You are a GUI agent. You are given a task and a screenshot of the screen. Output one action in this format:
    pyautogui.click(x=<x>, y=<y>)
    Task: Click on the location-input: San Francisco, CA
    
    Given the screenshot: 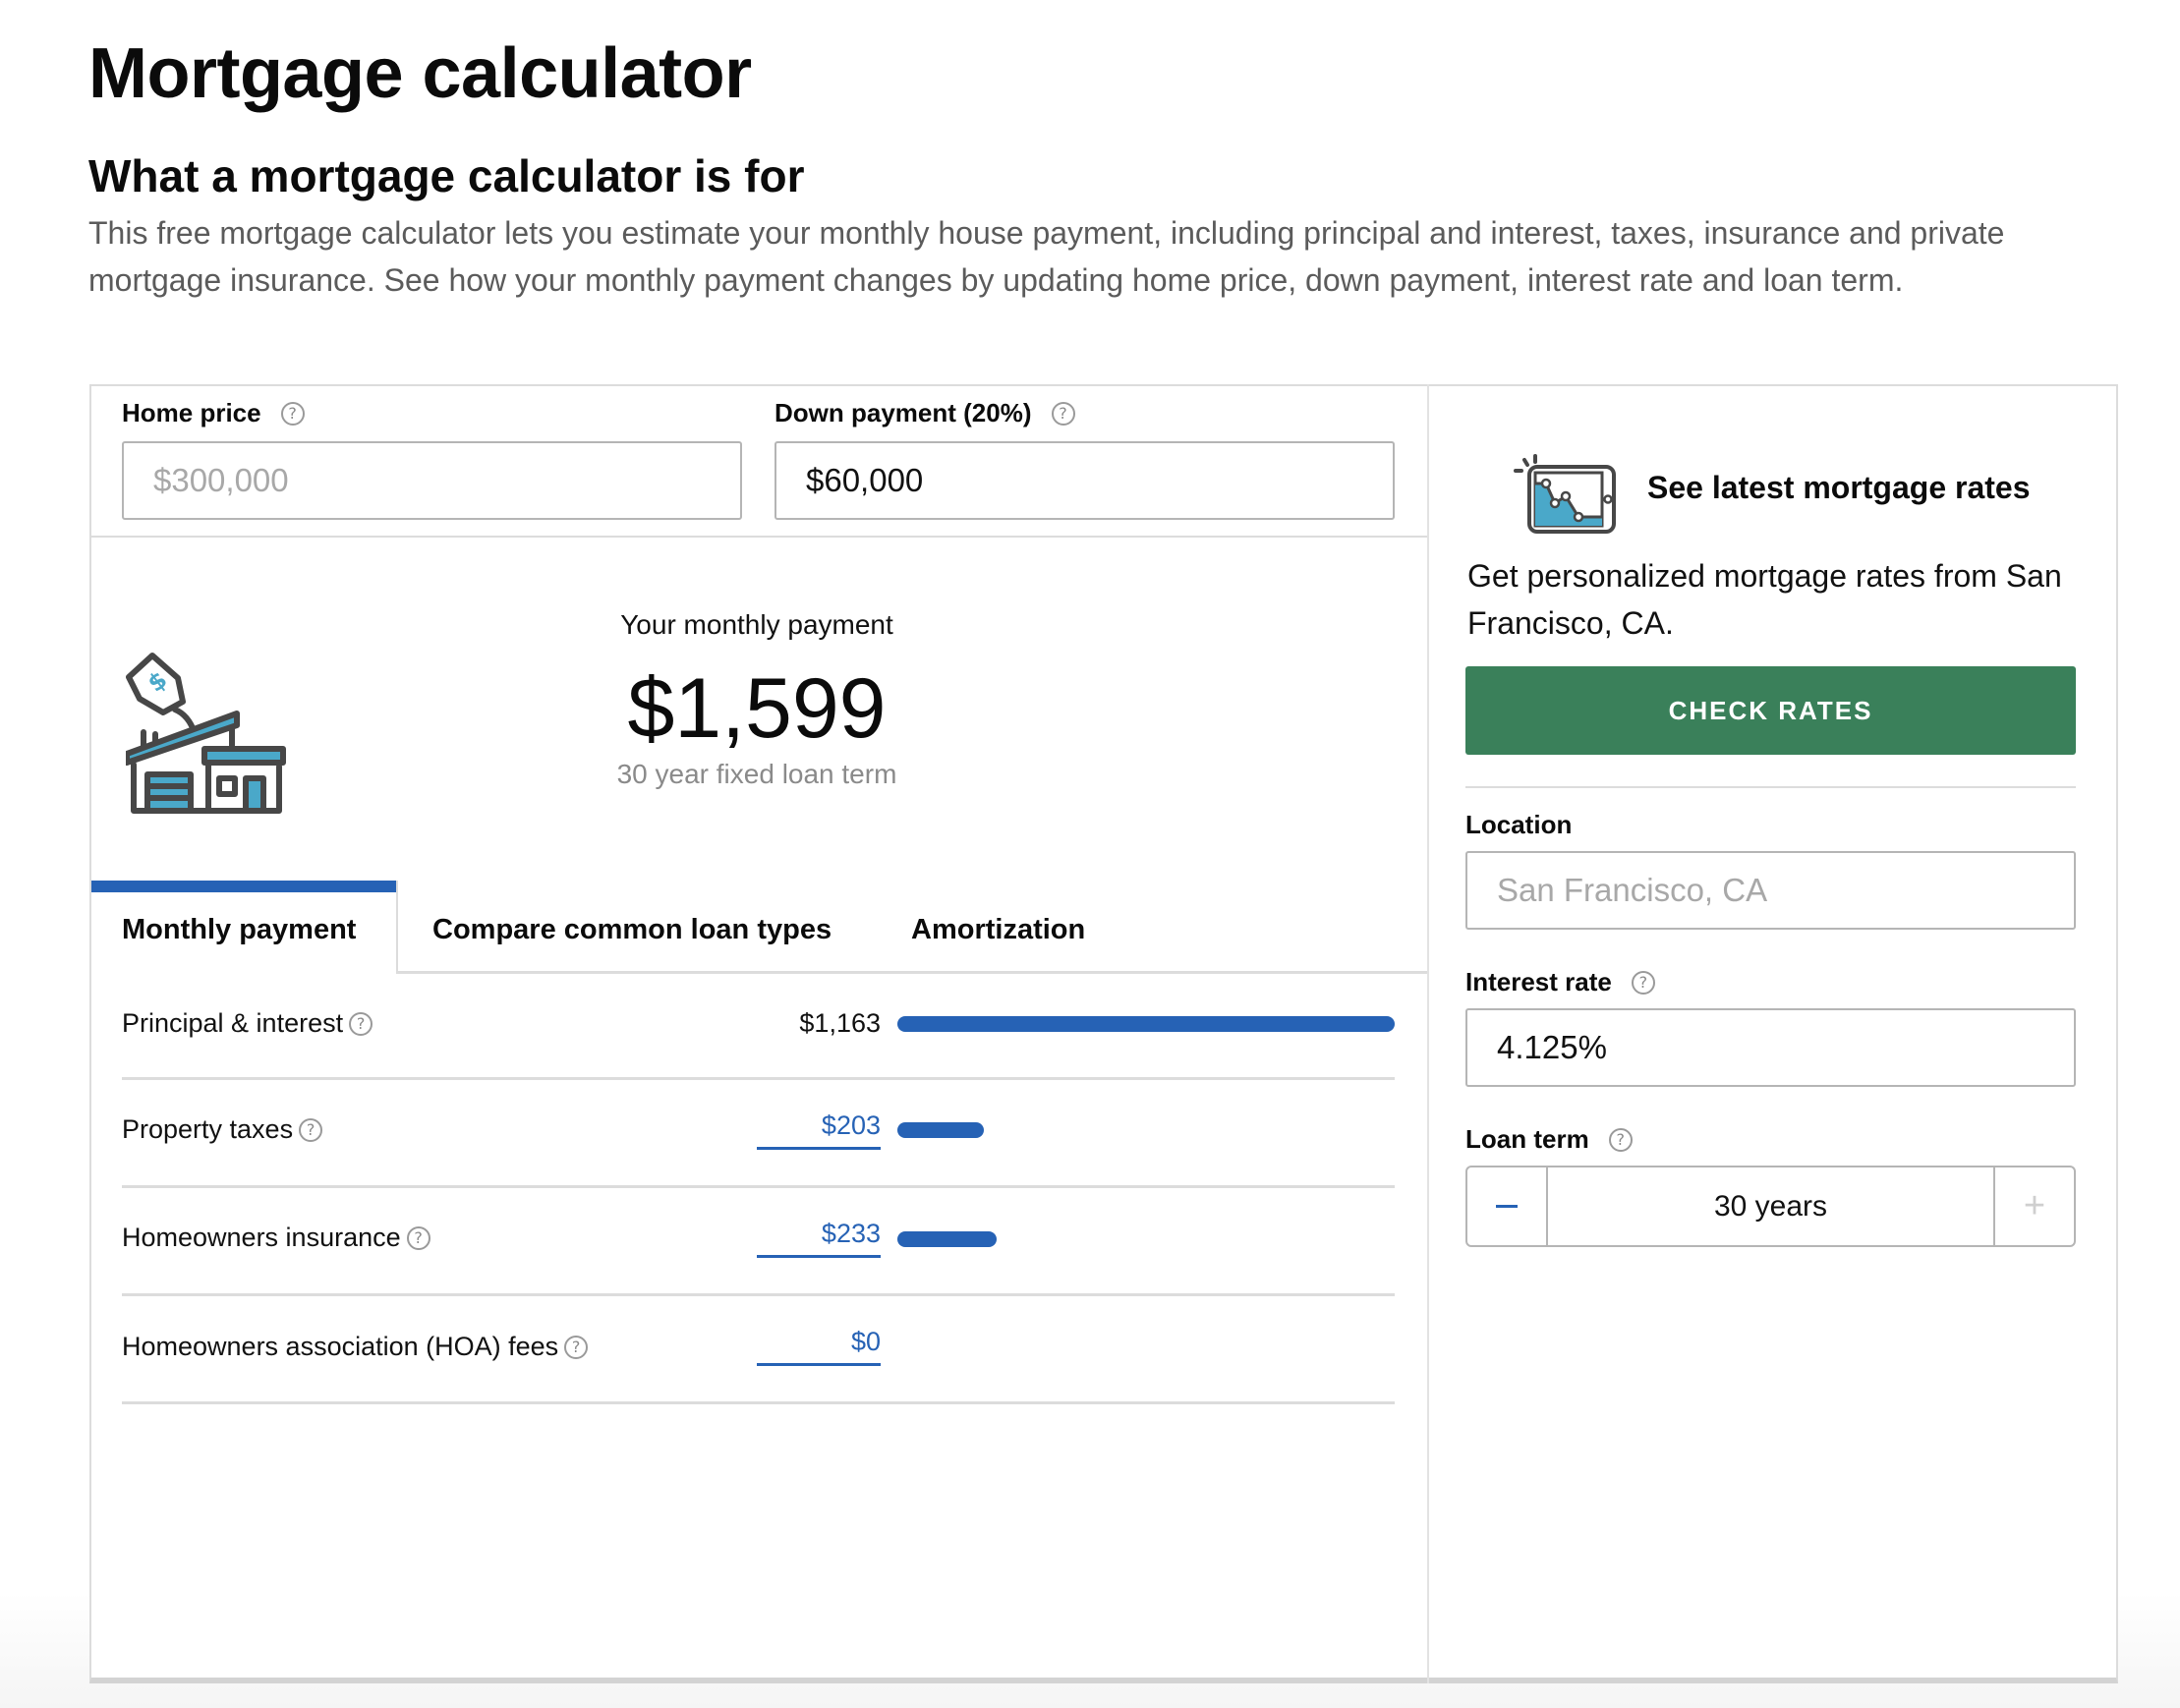 What is the action you would take?
    pyautogui.click(x=1770, y=890)
    